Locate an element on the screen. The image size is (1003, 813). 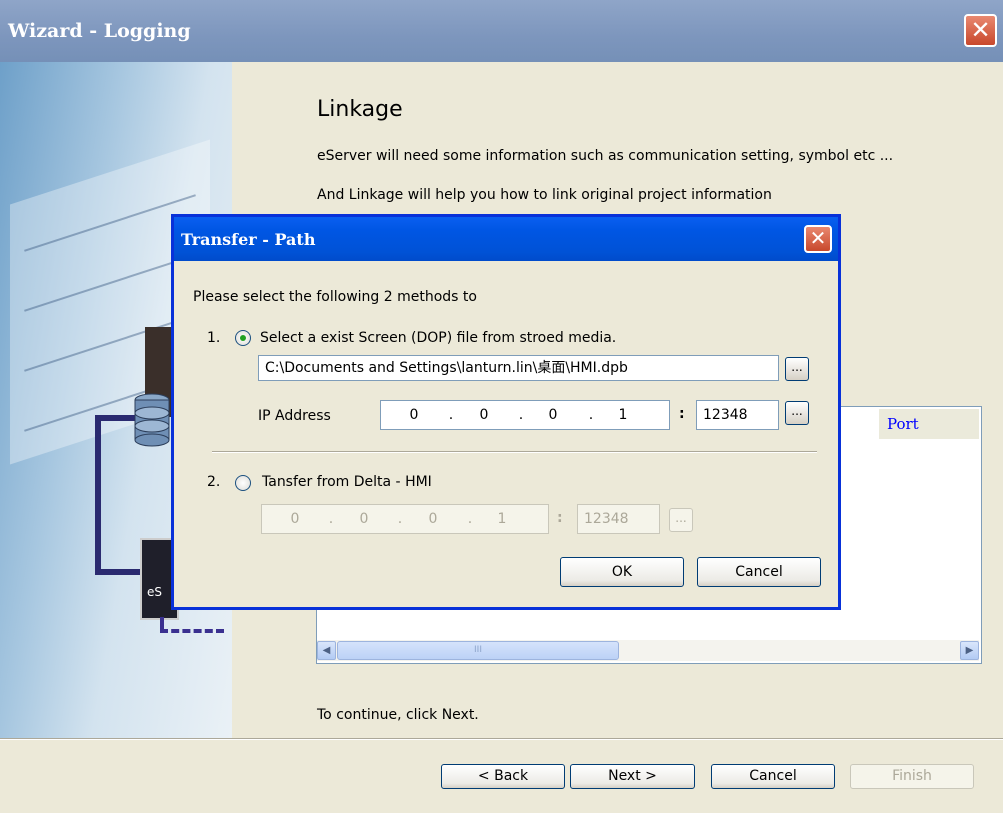
scroll-left-button: ◀ is located at coordinates (326, 650).